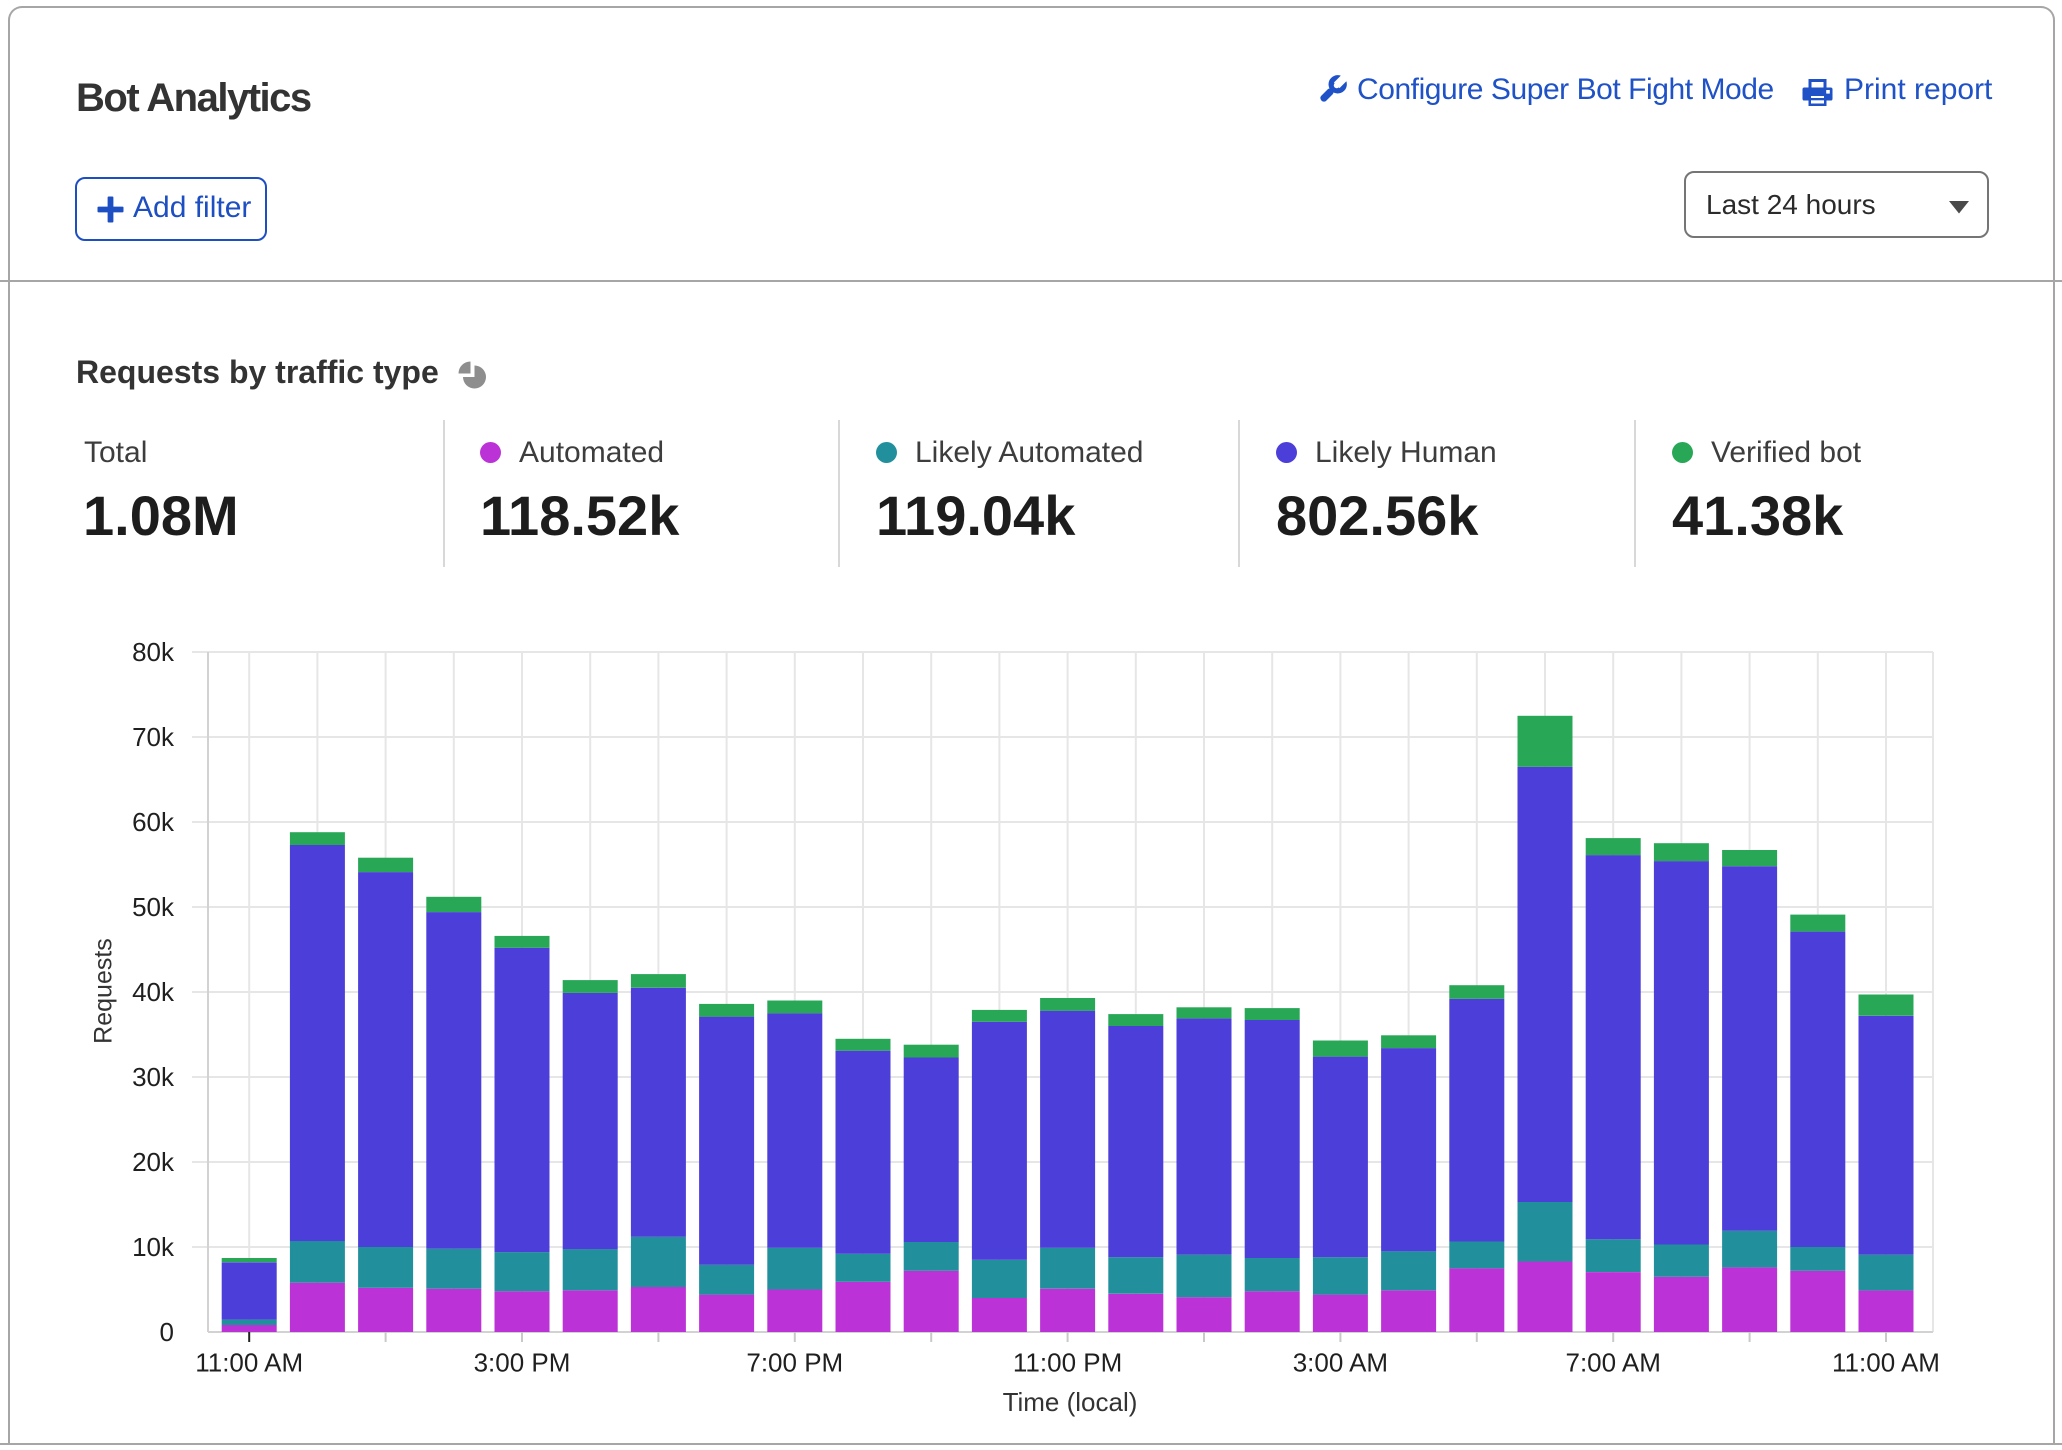 The image size is (2062, 1450). Describe the element at coordinates (1070, 1402) in the screenshot. I see `svg-text: Time (local)` at that location.